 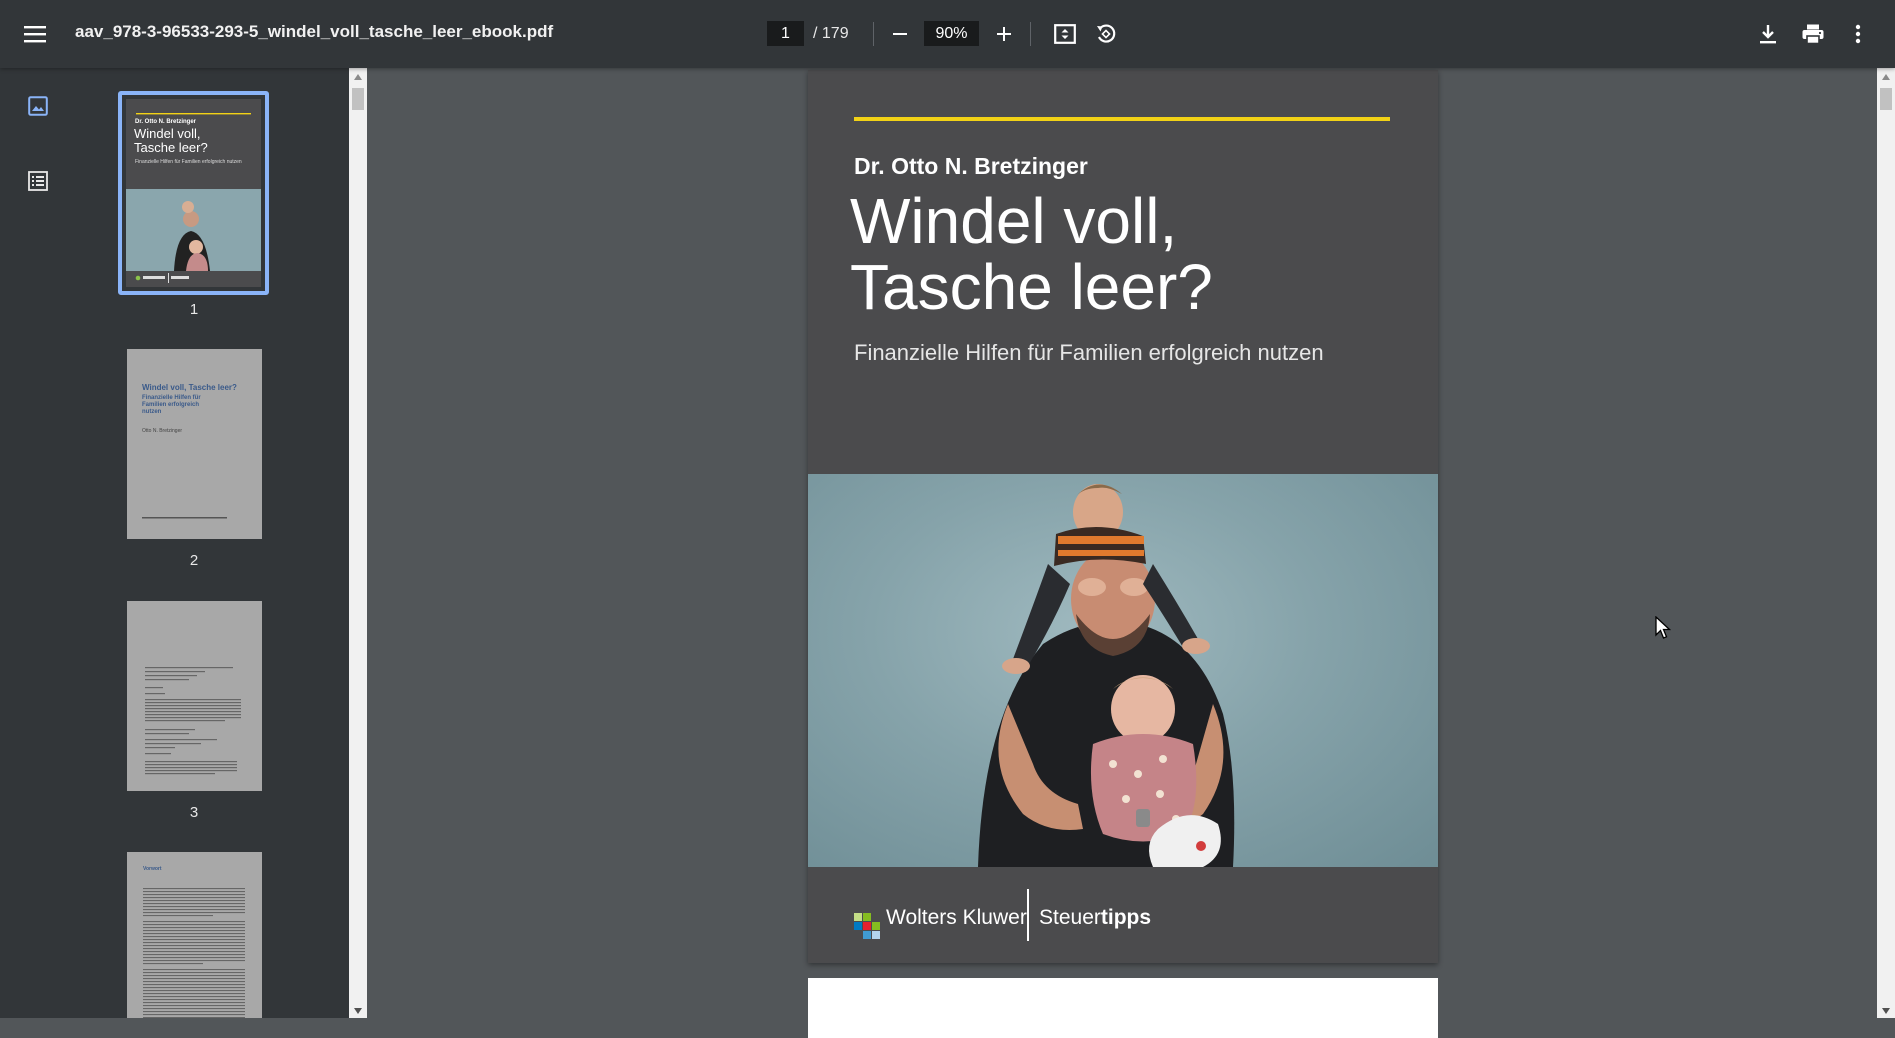 I want to click on outline-view-button, so click(x=38, y=181).